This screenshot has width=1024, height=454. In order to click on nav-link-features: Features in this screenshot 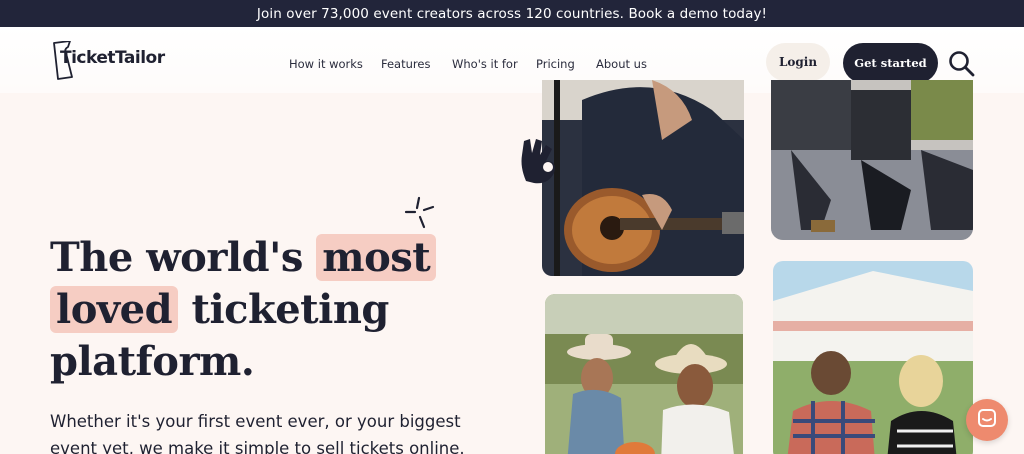, I will do `click(416, 64)`.